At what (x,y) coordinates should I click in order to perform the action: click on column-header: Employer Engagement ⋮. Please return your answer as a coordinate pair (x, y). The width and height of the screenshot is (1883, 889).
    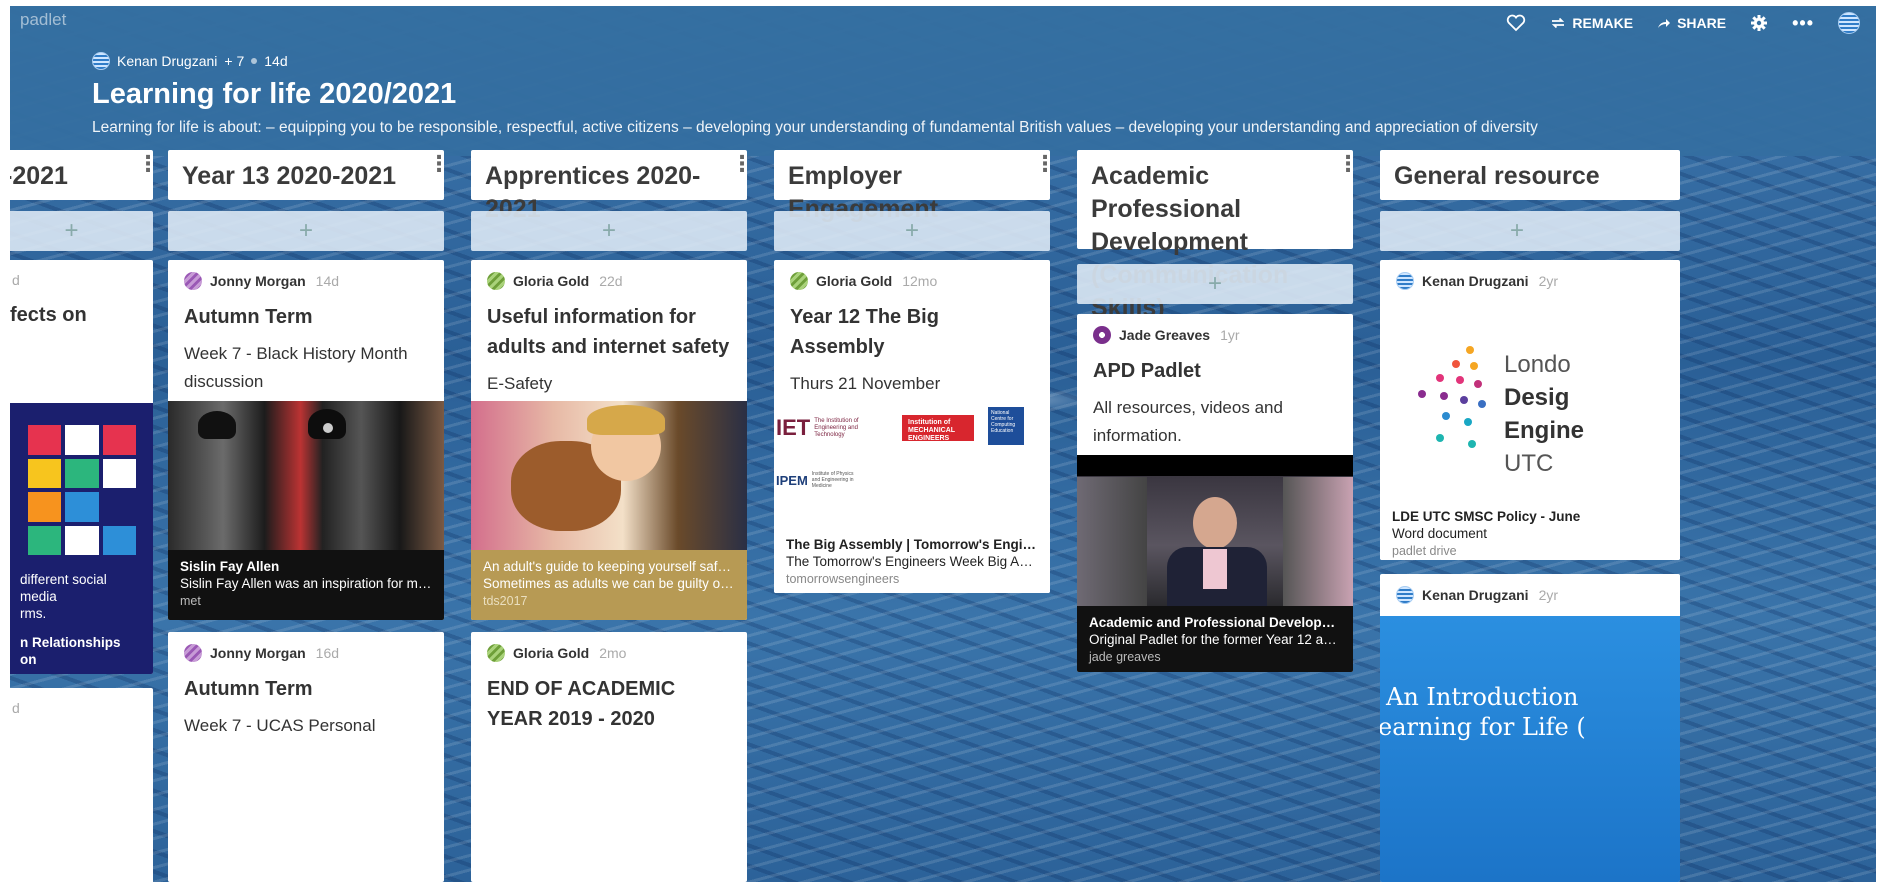
    Looking at the image, I should click on (915, 186).